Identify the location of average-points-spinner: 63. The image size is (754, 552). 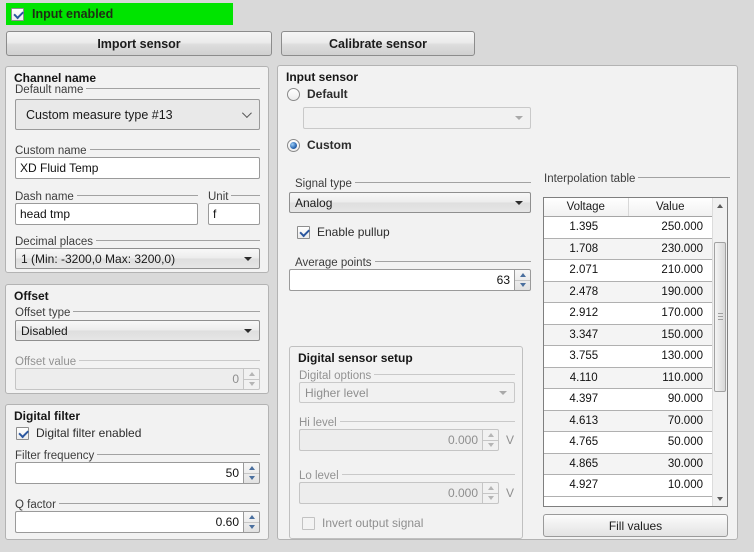
(410, 280).